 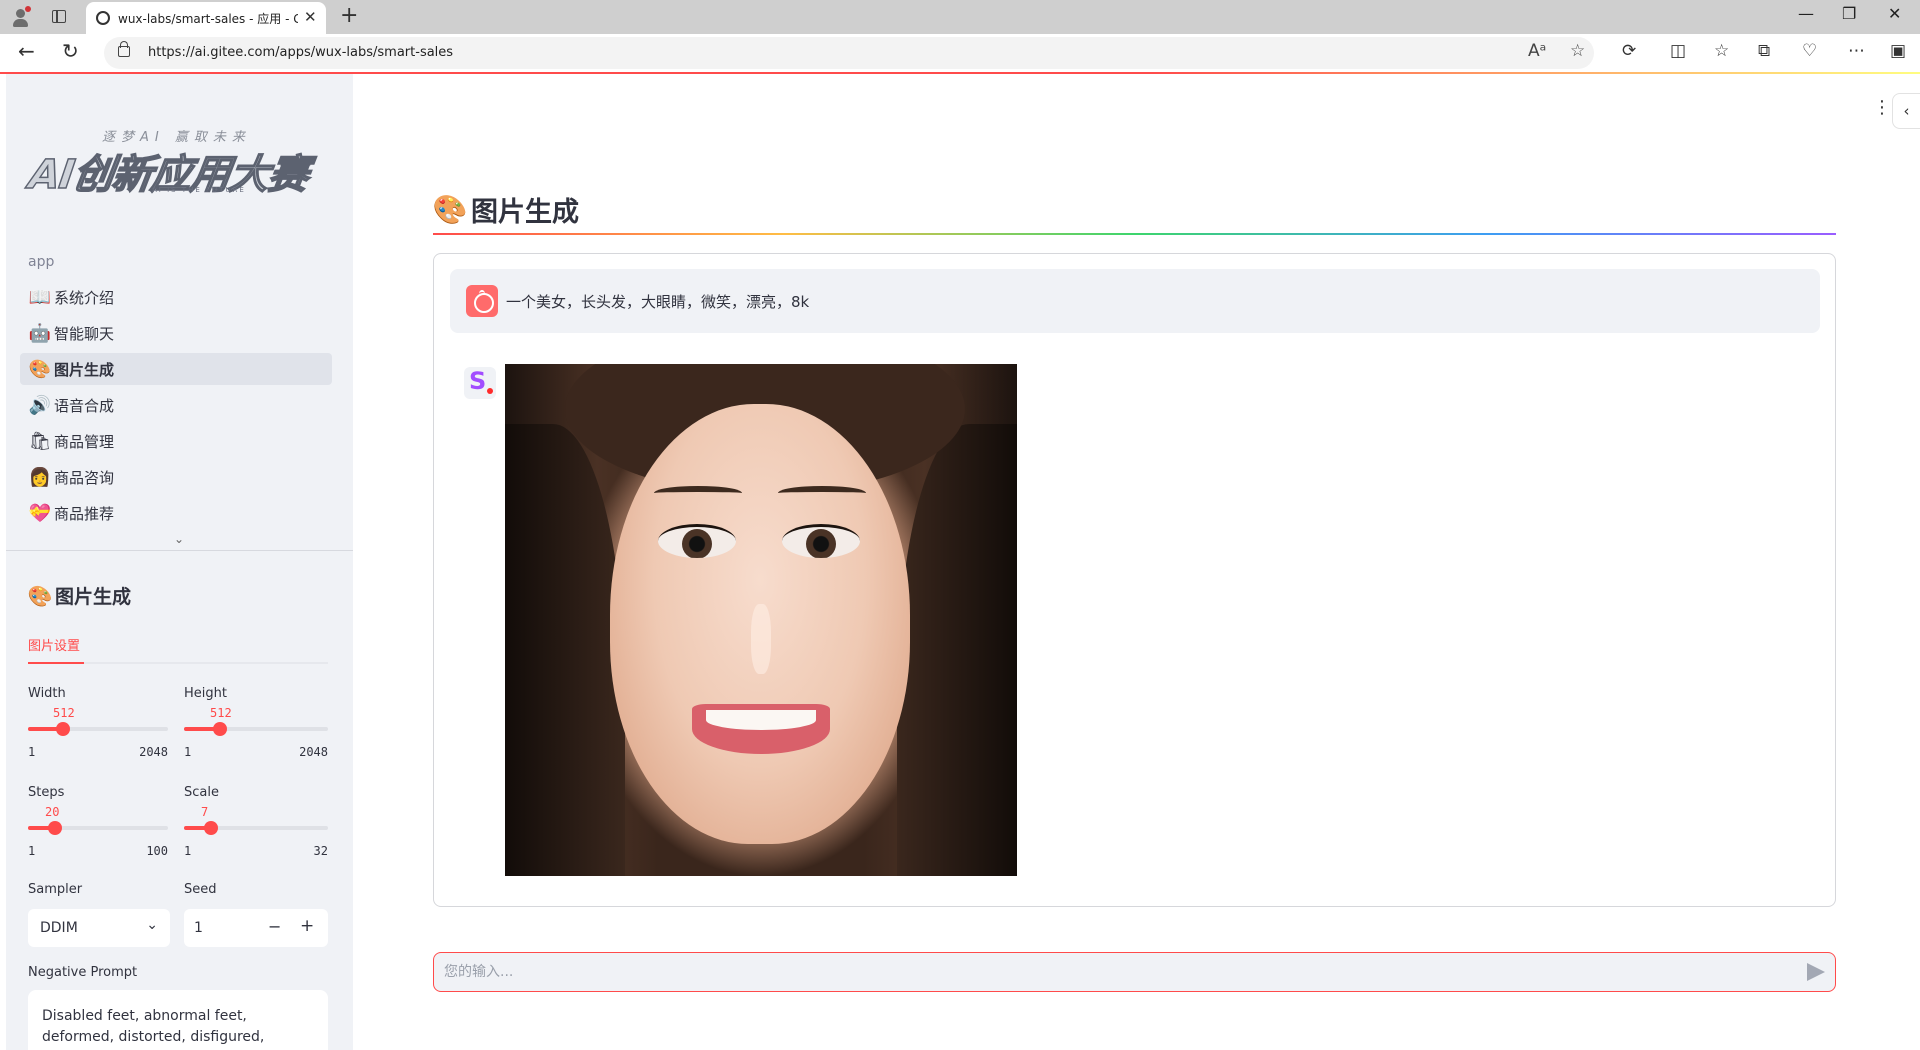 I want to click on nav-item-smart-chat: 🤖 智能聊天, so click(x=176, y=333).